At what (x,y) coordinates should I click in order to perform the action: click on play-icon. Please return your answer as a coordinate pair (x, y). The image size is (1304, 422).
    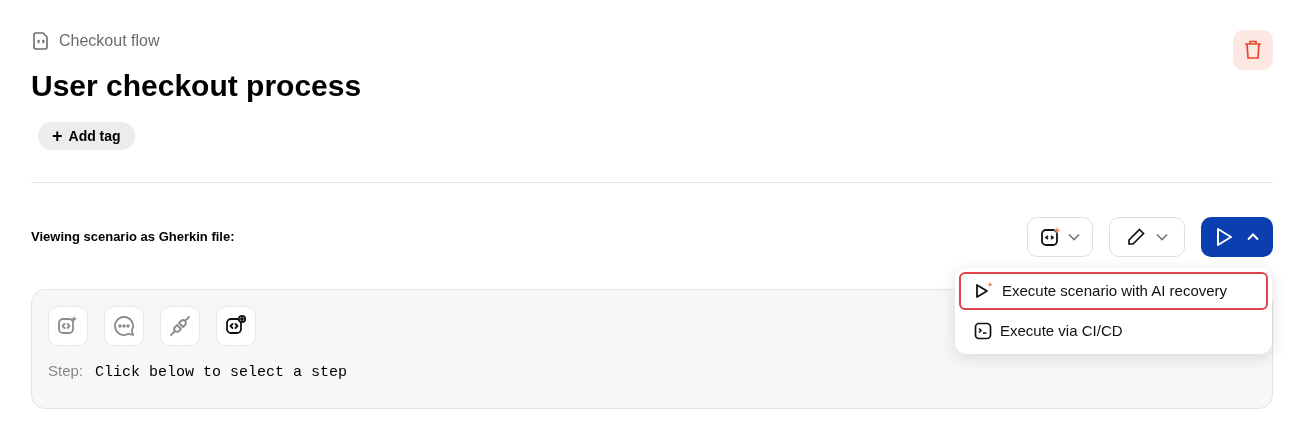
    Looking at the image, I should click on (1224, 237).